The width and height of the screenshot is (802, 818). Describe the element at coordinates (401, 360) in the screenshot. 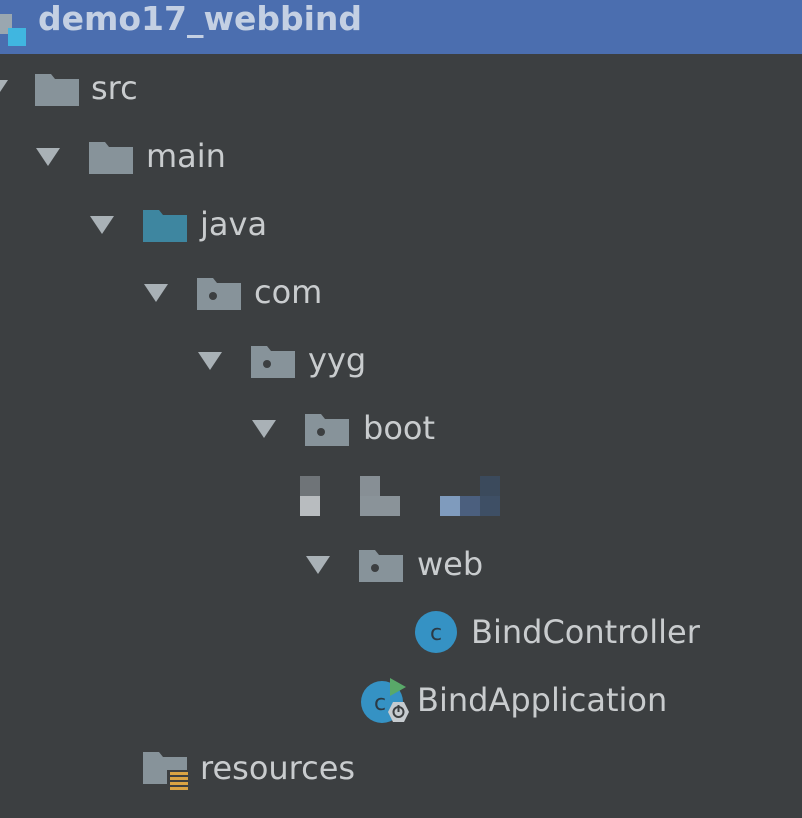

I see `tree-node-yyg: yyg` at that location.